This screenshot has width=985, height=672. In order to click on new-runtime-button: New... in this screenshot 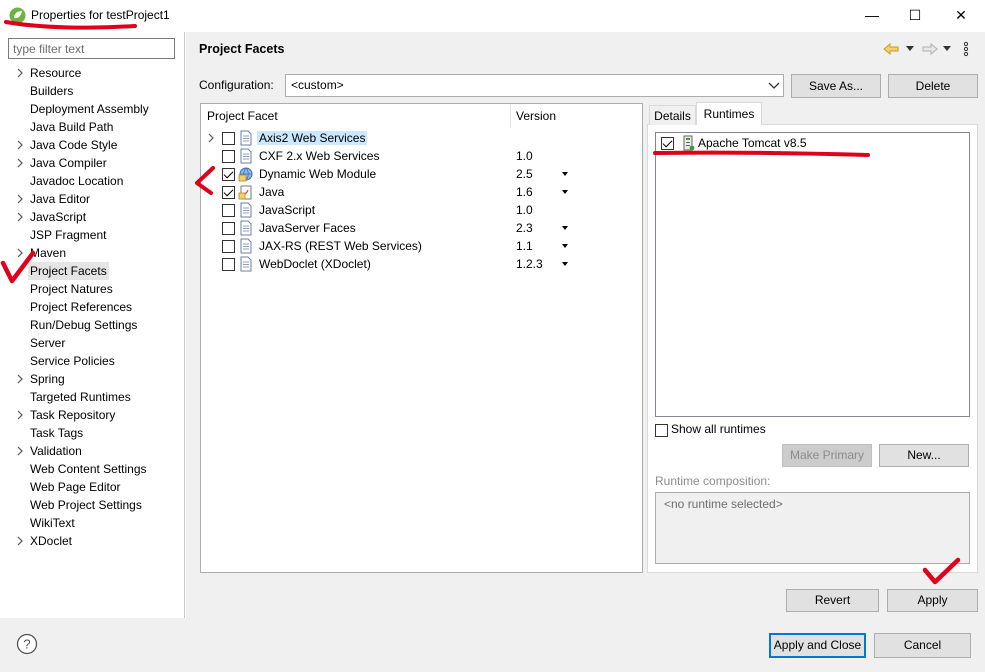, I will do `click(924, 455)`.